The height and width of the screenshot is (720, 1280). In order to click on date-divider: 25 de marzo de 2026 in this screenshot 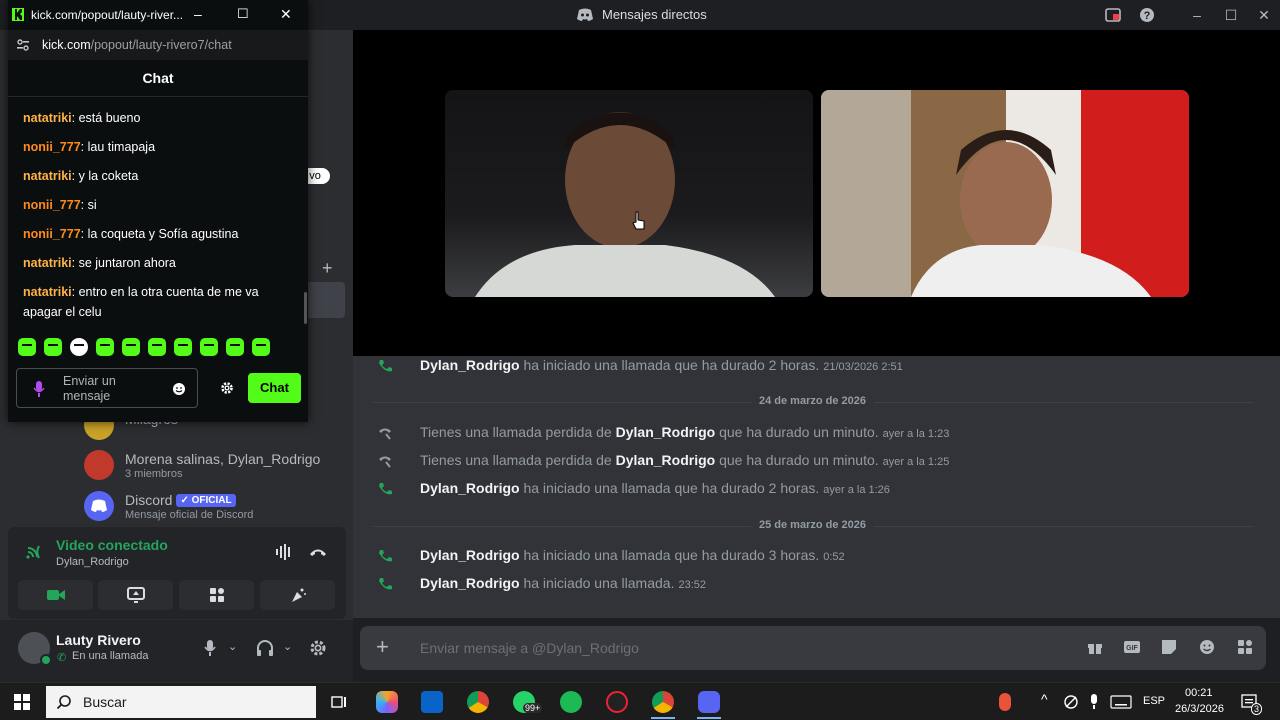, I will do `click(813, 526)`.